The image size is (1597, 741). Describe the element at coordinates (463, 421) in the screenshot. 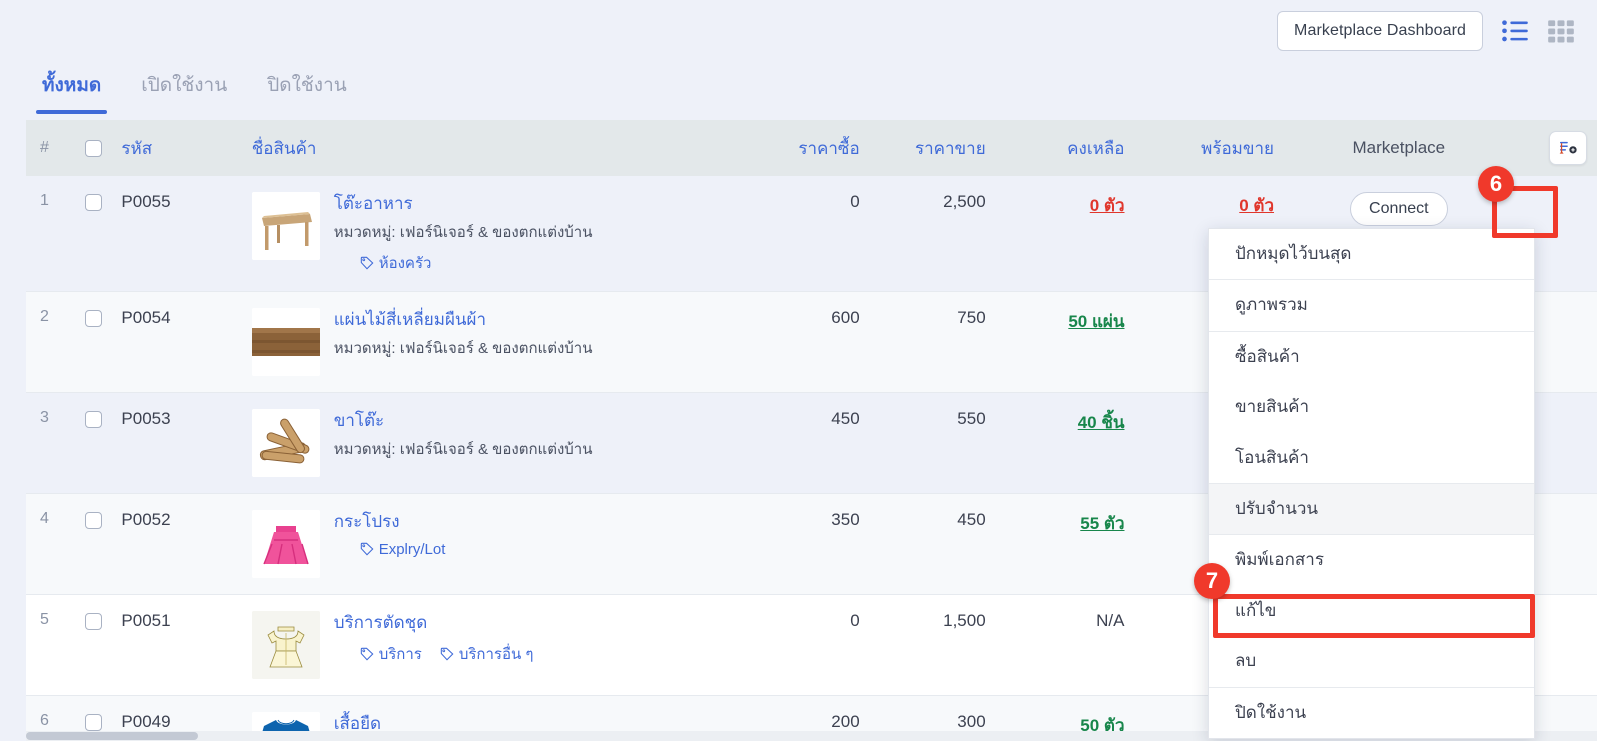

I see `product-name-link: ขาโต๊ะ` at that location.